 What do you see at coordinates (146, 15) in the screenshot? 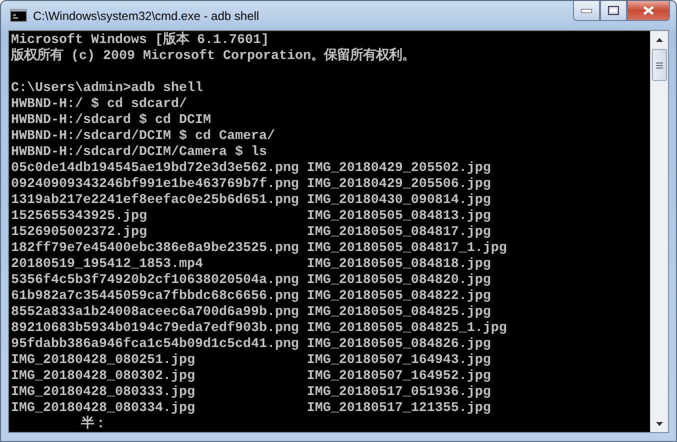
I see `window-title: C:\Windows\system32\cmd.exe - adb shell` at bounding box center [146, 15].